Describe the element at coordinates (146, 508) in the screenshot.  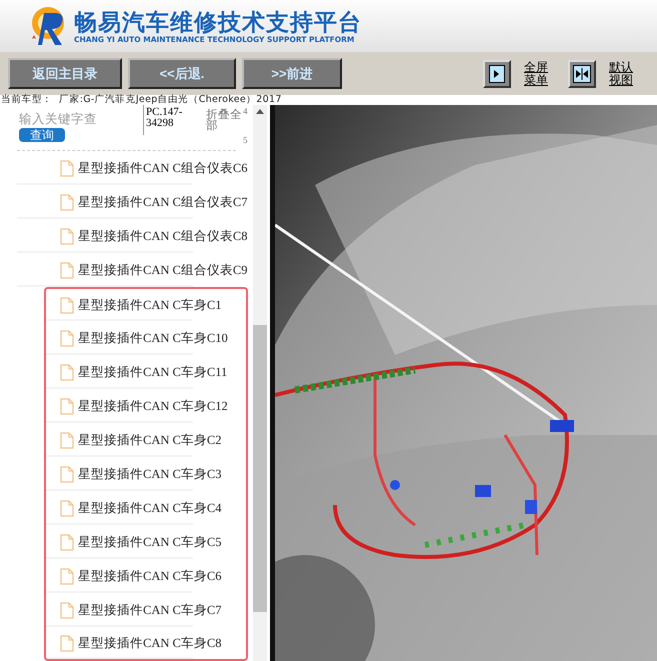
I see `tree-item: 星型接插件CAN C车身C4` at that location.